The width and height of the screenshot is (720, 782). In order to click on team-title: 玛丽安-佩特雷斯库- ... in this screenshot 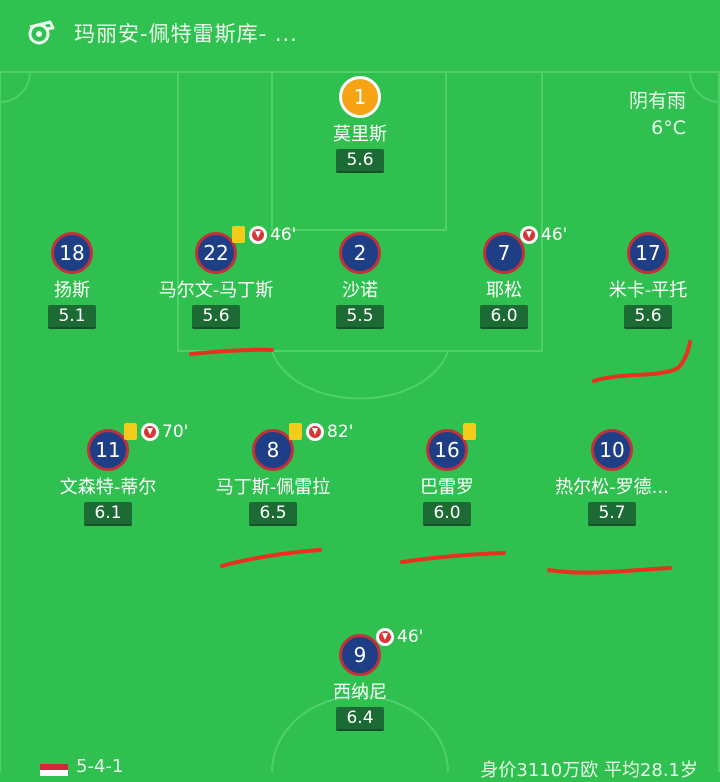, I will do `click(186, 34)`.